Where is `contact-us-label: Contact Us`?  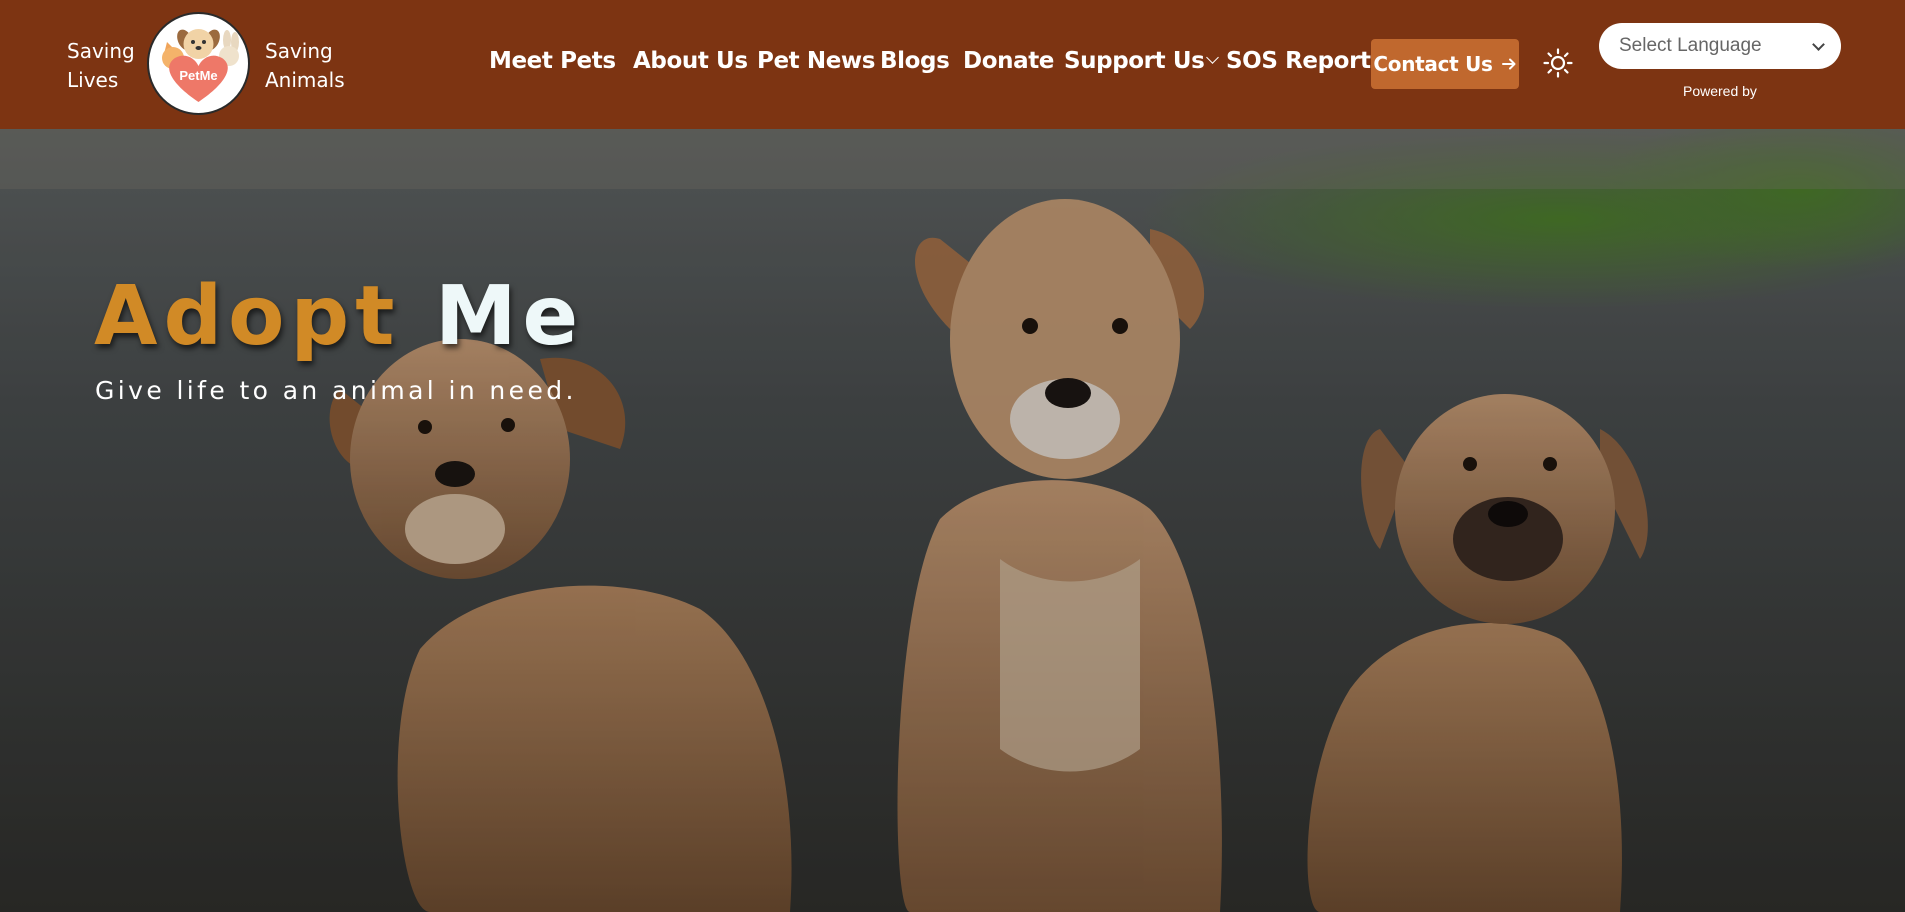 contact-us-label: Contact Us is located at coordinates (1433, 64).